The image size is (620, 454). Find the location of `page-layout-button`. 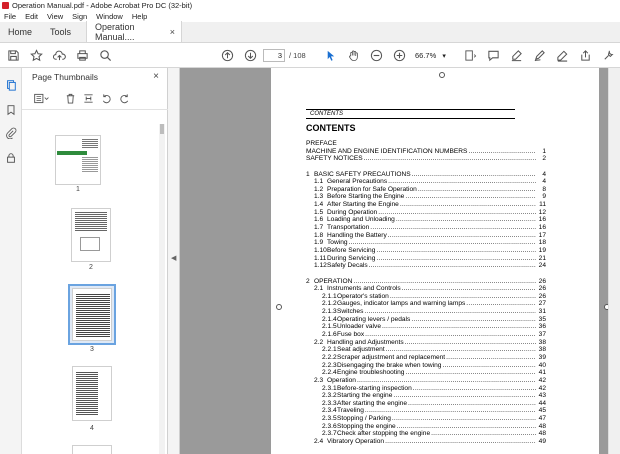

page-layout-button is located at coordinates (470, 55).